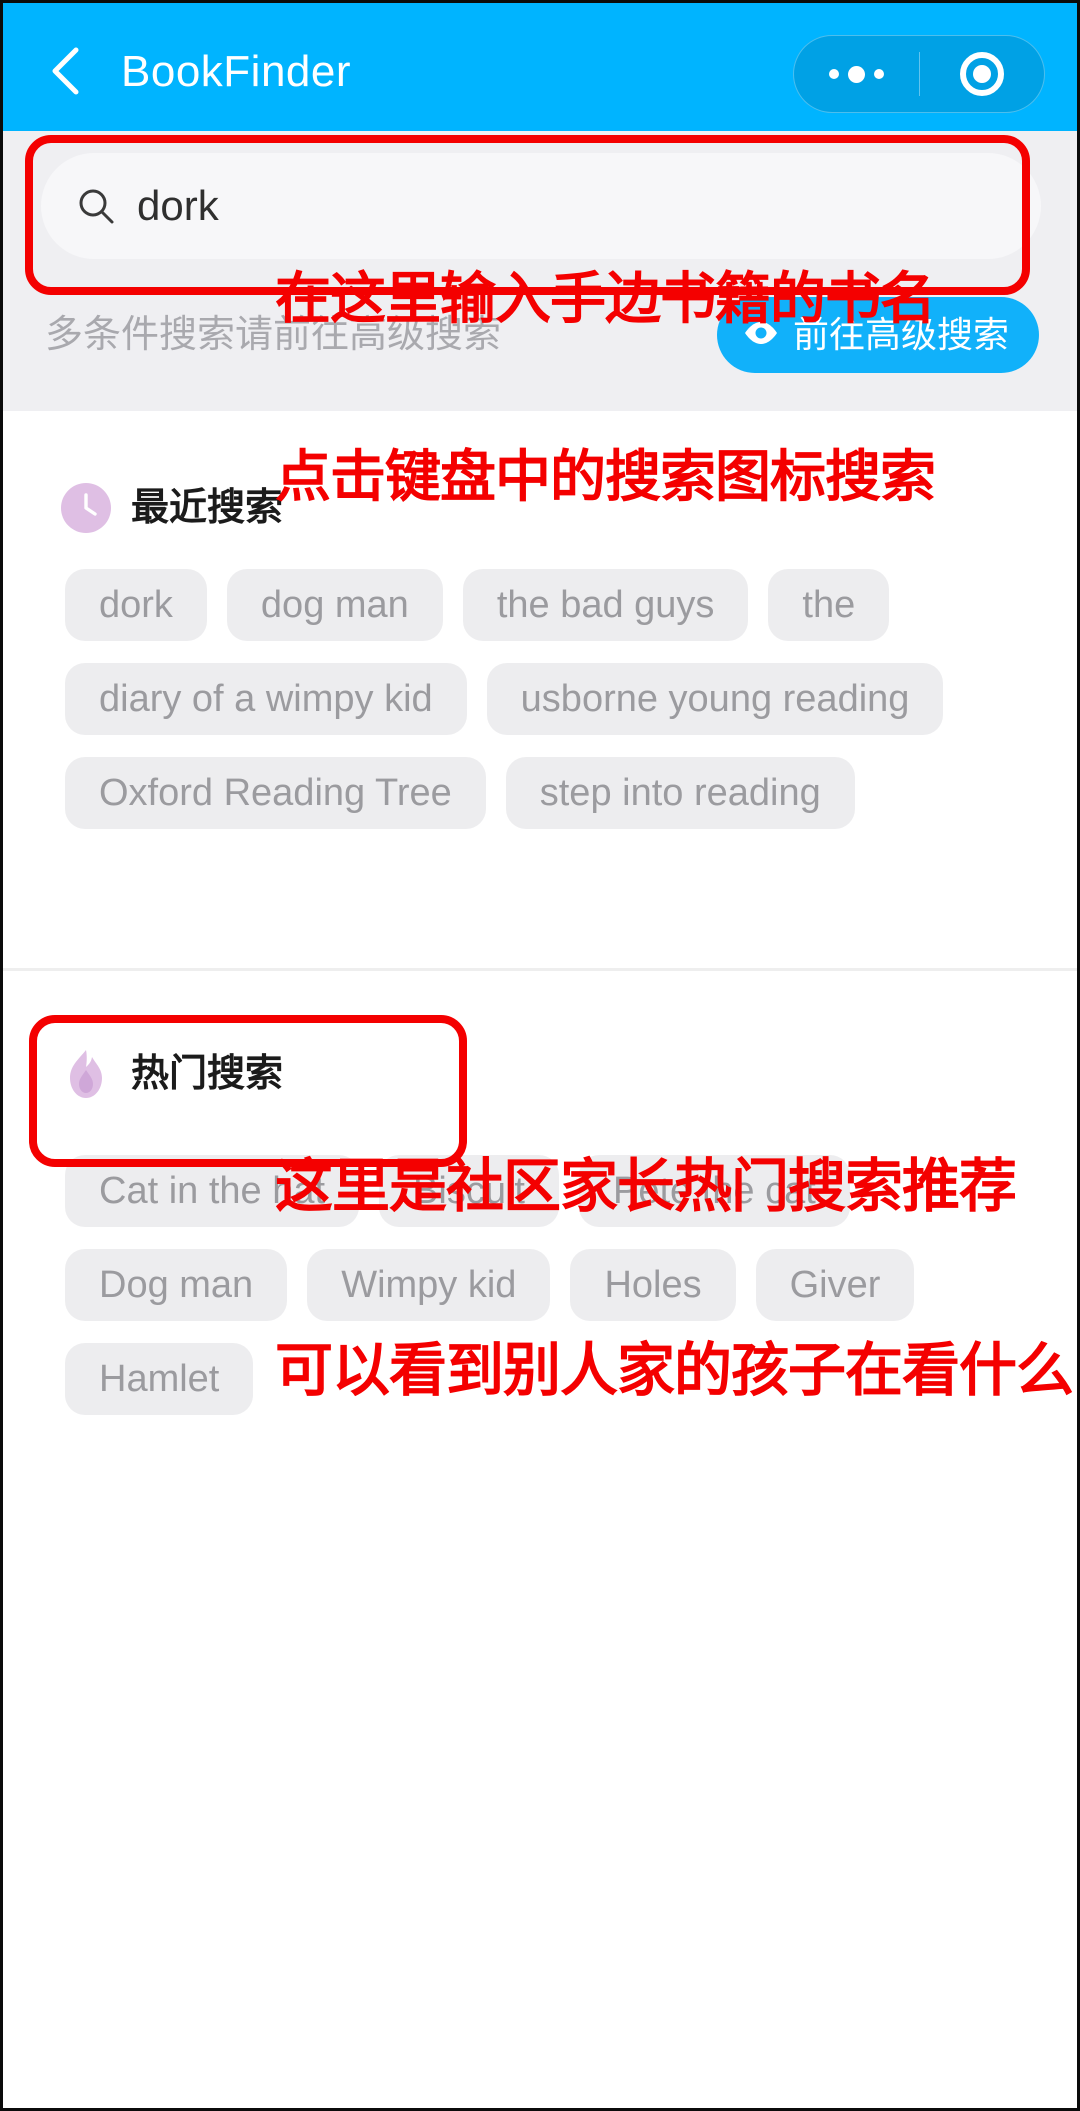  What do you see at coordinates (540, 335) in the screenshot?
I see `advanced-search-row: 多条件搜索请前往高级搜索 前往高级搜索` at bounding box center [540, 335].